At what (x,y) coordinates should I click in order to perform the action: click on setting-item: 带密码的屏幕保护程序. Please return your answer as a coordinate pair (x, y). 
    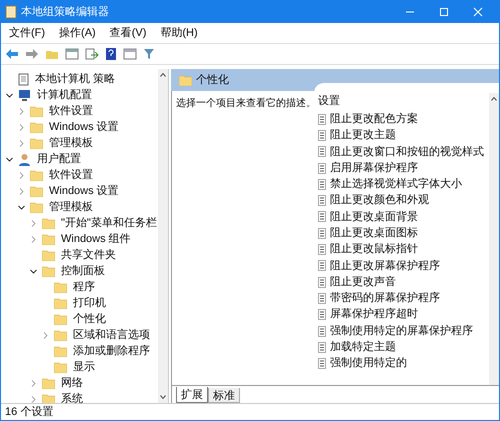
    Looking at the image, I should click on (385, 298).